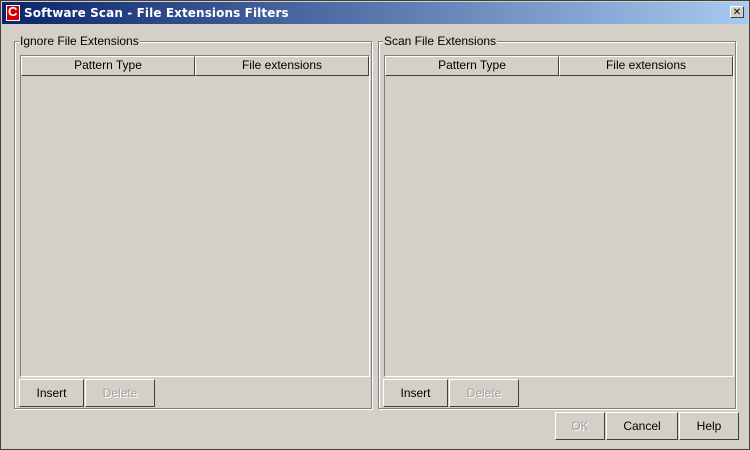 The image size is (750, 450). I want to click on scan-insert-button: Insert, so click(415, 393).